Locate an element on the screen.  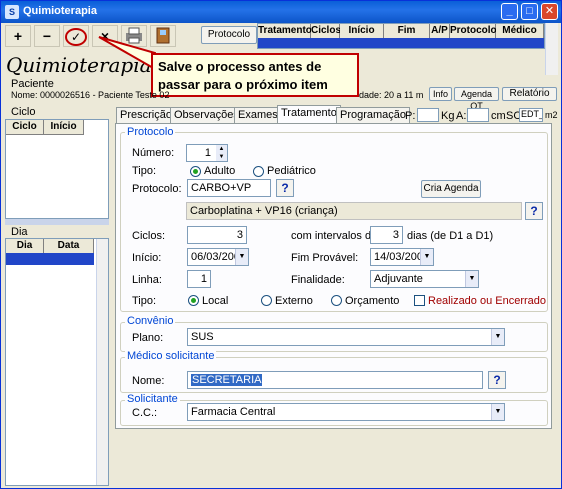
window-title: Quimioterapia is located at coordinates (60, 11).